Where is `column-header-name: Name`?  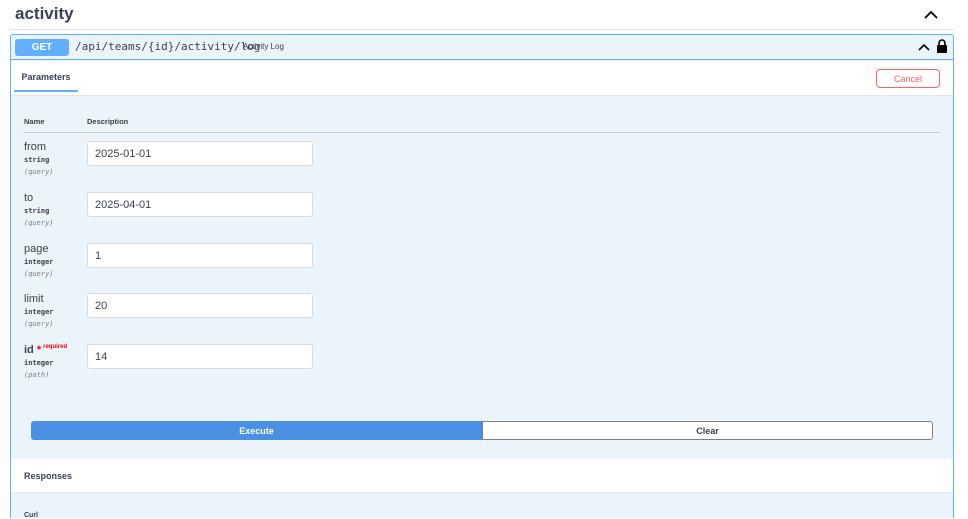
column-header-name: Name is located at coordinates (34, 121).